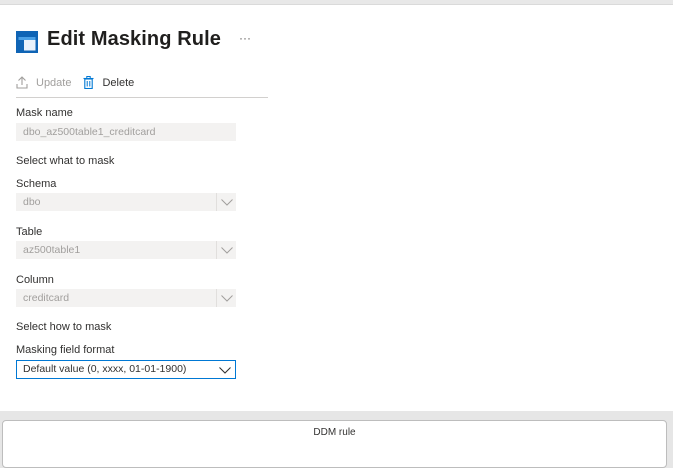  Describe the element at coordinates (36, 184) in the screenshot. I see `schema-label: Schema` at that location.